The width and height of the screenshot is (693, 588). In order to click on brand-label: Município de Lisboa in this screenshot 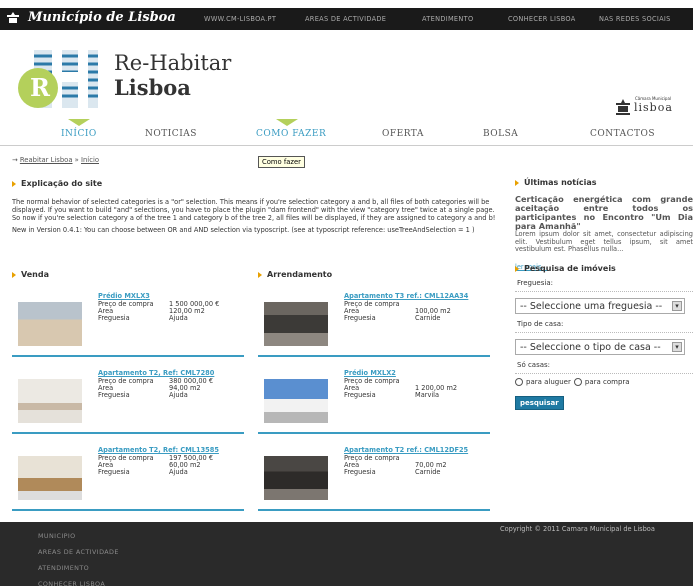, I will do `click(102, 17)`.